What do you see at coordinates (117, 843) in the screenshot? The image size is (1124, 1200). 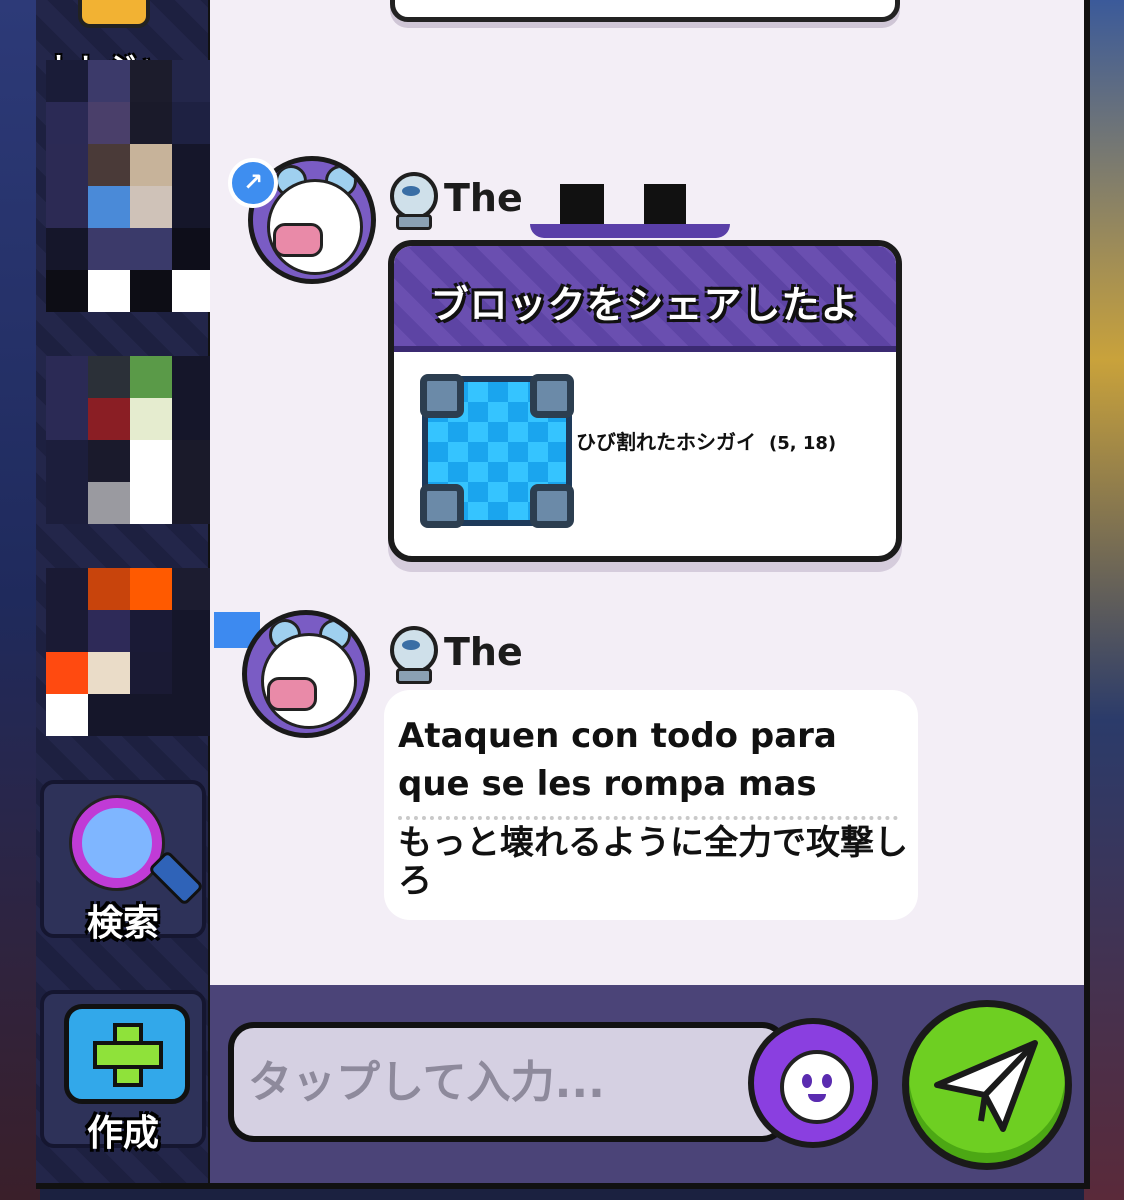 I see `magnifier-icon` at bounding box center [117, 843].